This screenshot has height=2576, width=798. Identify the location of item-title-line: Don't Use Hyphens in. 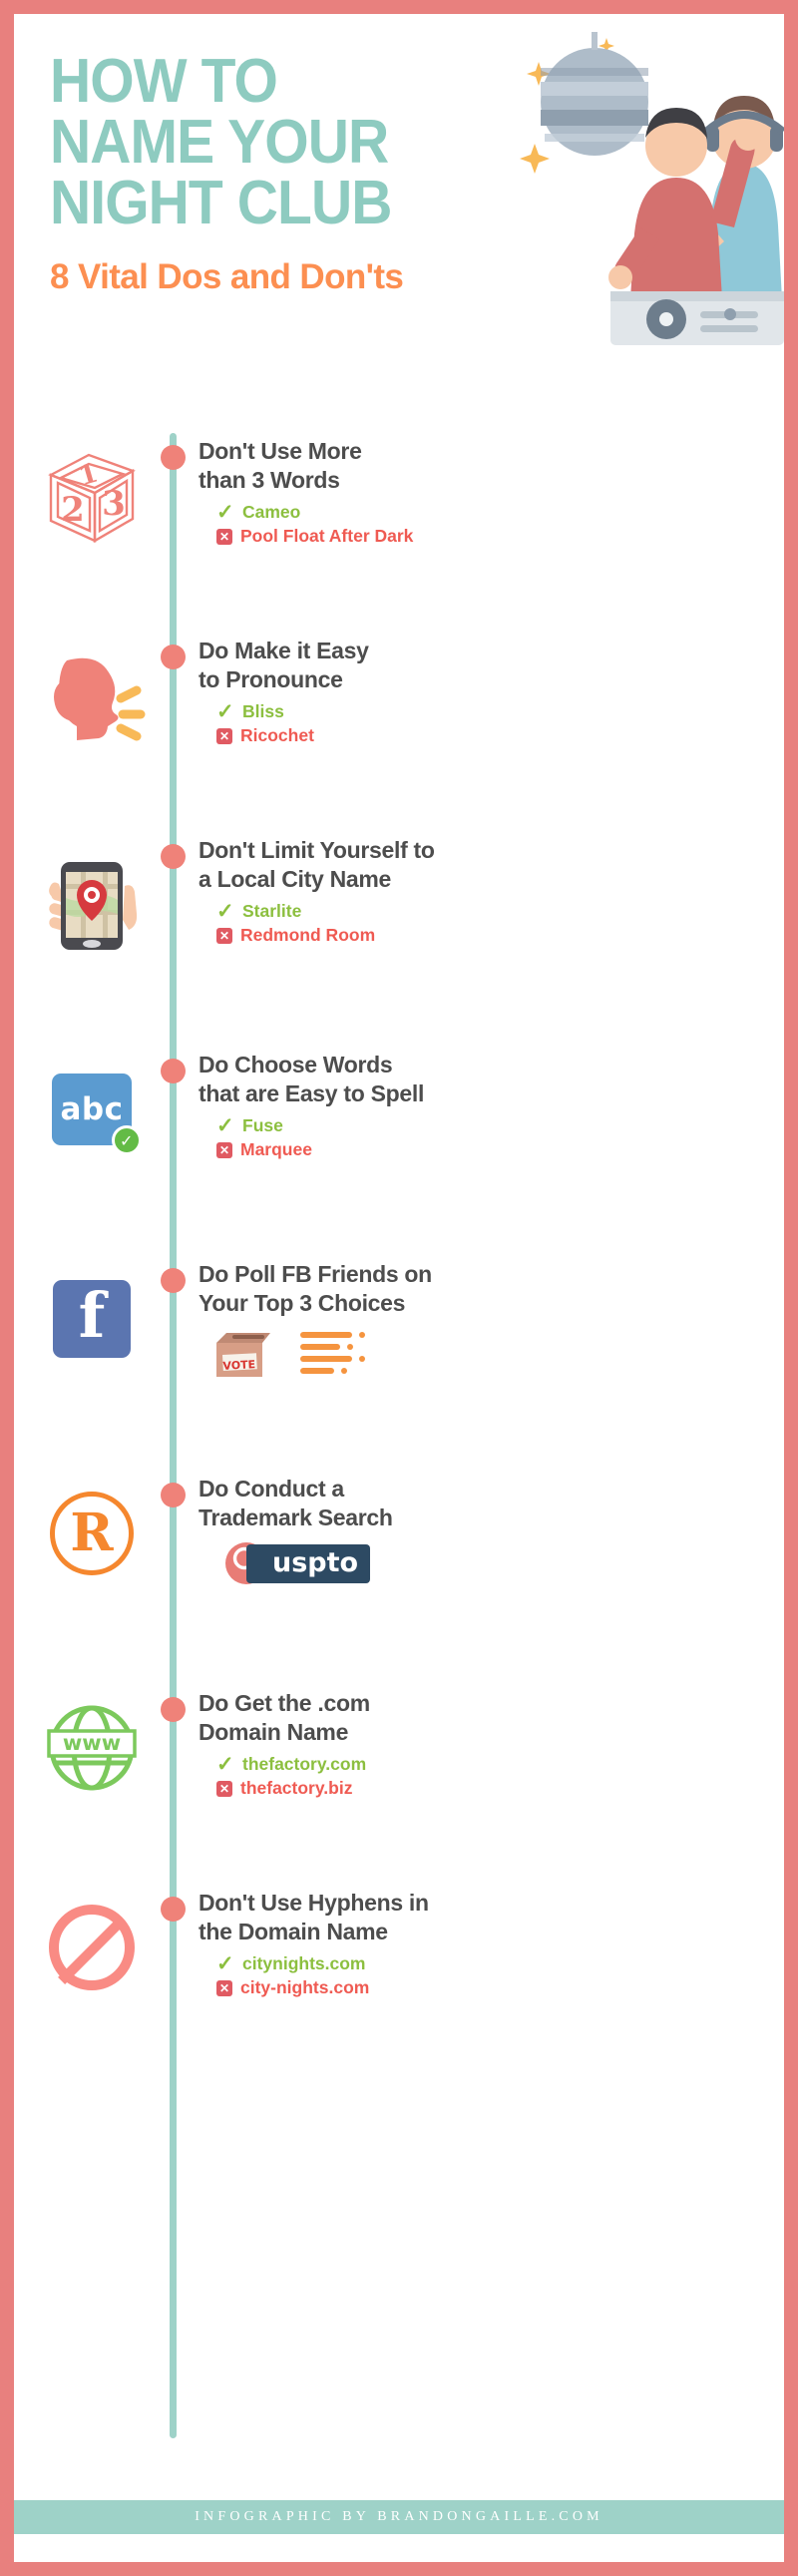
(314, 1903).